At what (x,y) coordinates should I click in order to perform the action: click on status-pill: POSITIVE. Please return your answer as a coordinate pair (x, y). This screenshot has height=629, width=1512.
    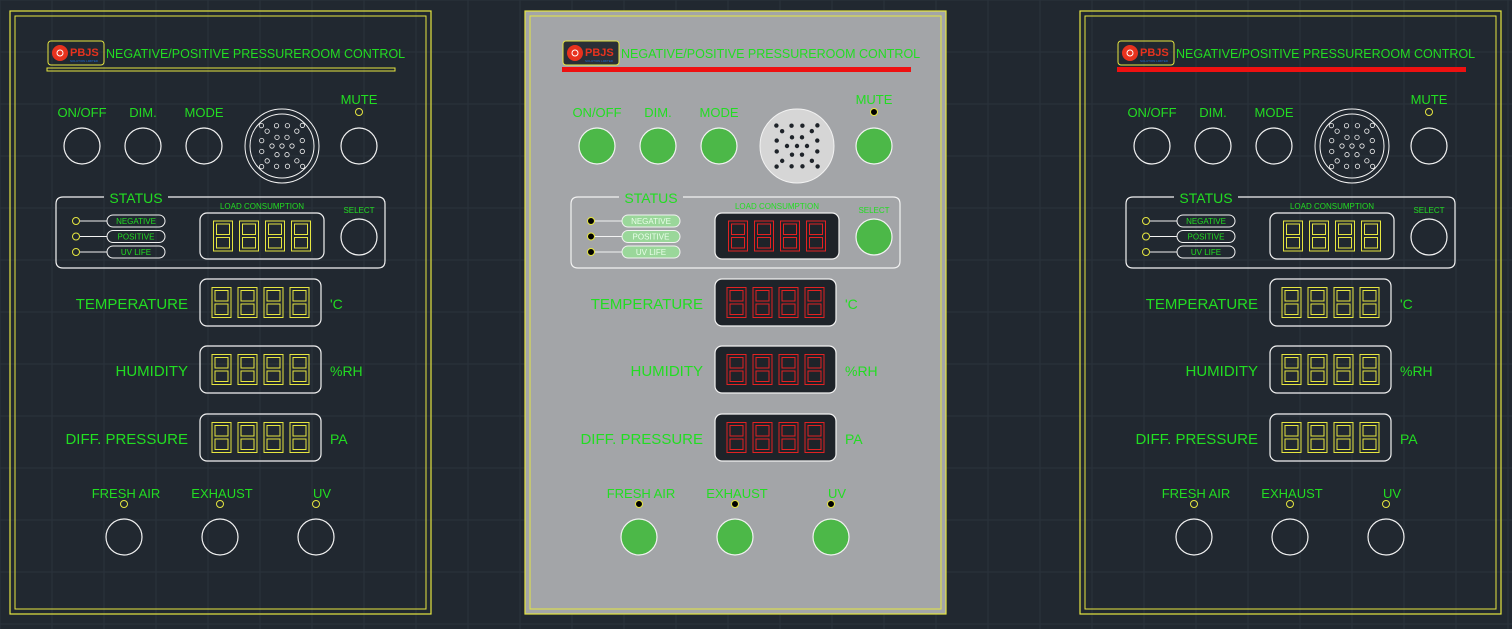
    Looking at the image, I should click on (651, 236).